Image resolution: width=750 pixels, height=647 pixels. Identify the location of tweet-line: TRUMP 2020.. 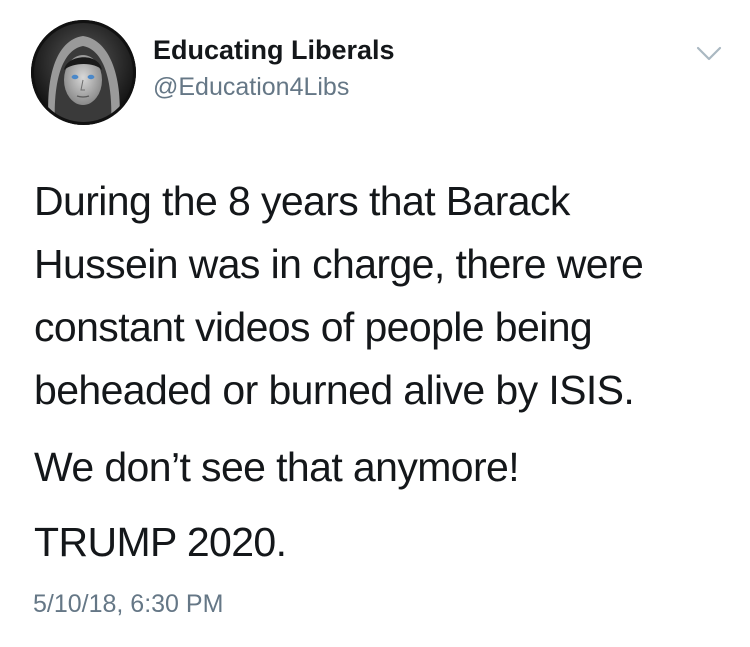
(160, 542).